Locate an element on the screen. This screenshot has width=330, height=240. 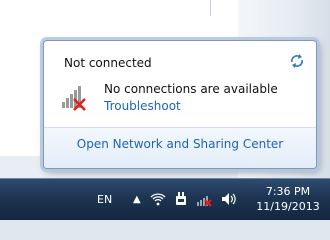
network-disconnected-icon is located at coordinates (204, 199).